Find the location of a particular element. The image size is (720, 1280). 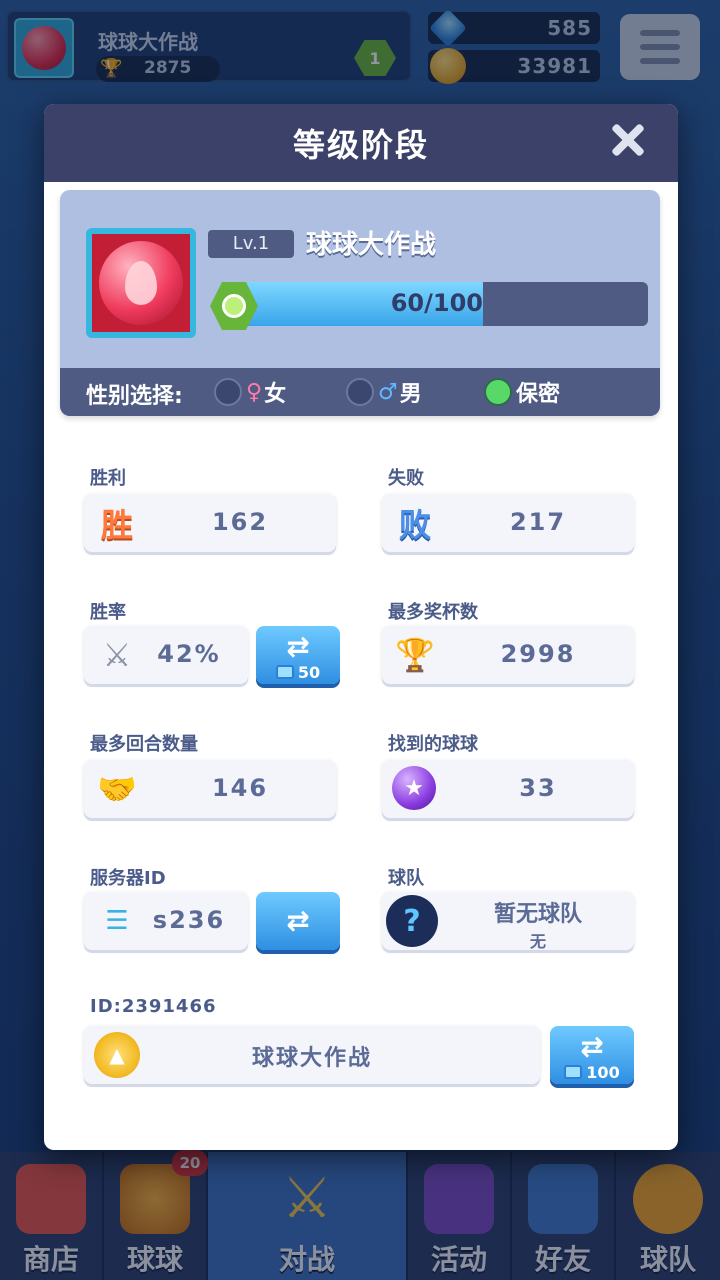

gender-selector: 性别选择: ♀ 女 ♂ 男 保密 is located at coordinates (360, 392).